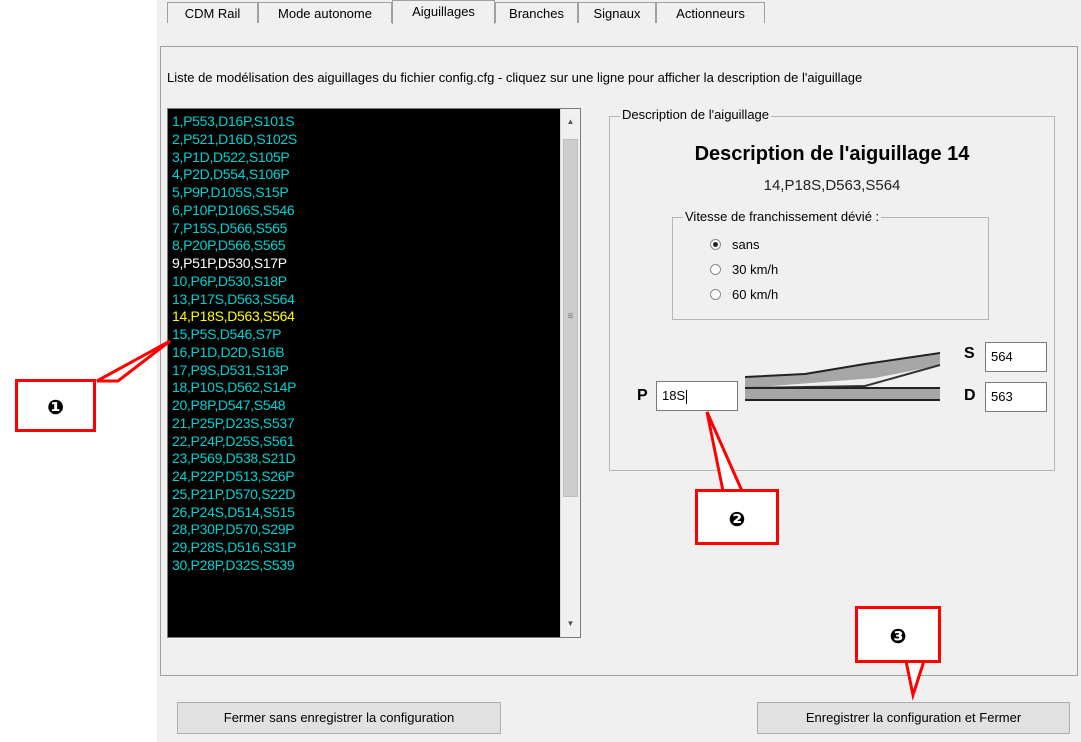  I want to click on tab-mode-autonome: Mode autonome, so click(325, 12).